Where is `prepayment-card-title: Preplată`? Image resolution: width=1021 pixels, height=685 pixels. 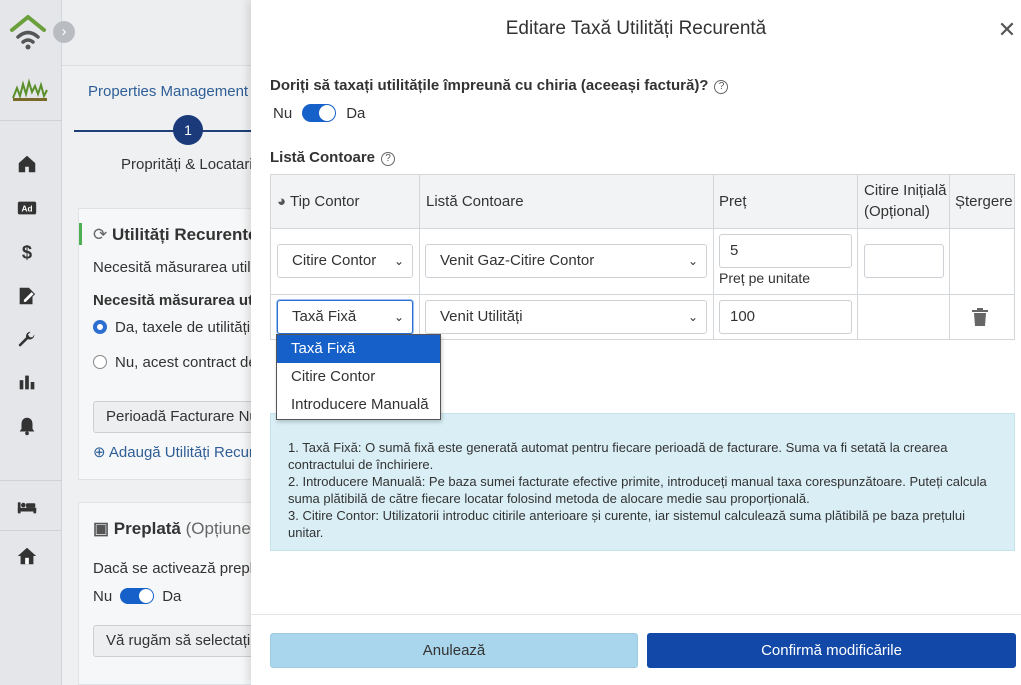 prepayment-card-title: Preplată is located at coordinates (147, 528).